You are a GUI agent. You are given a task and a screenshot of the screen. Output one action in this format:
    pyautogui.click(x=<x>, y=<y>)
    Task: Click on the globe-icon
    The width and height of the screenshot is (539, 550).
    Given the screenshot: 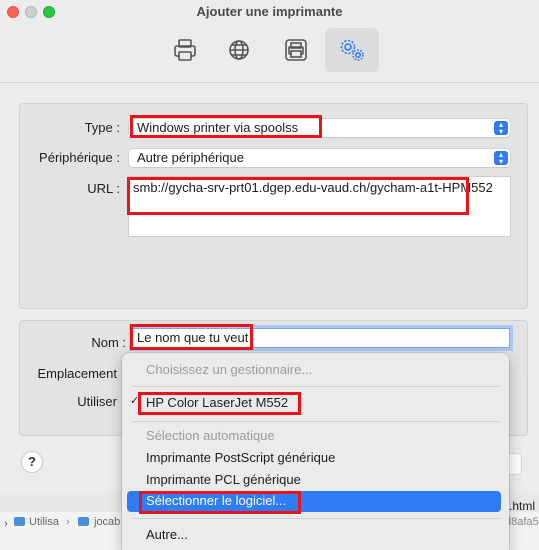 What is the action you would take?
    pyautogui.click(x=239, y=50)
    